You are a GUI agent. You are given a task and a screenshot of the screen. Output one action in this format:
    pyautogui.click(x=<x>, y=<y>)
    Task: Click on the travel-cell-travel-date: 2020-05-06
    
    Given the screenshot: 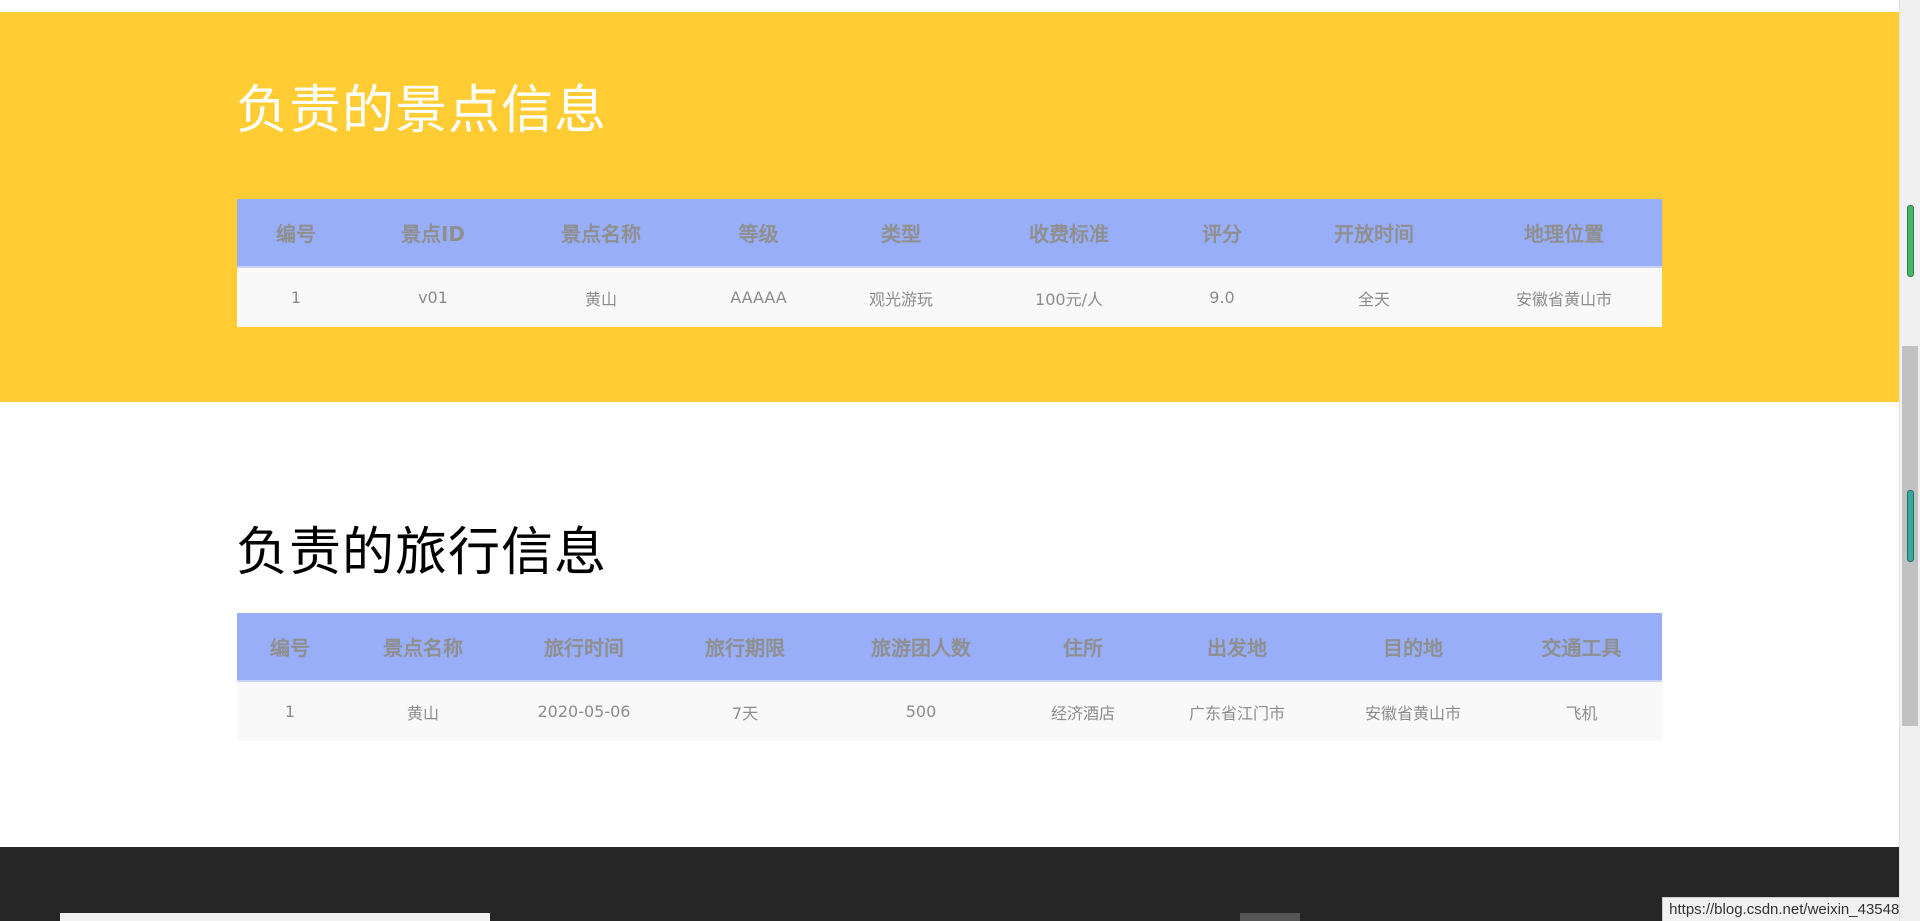 What is the action you would take?
    pyautogui.click(x=584, y=711)
    